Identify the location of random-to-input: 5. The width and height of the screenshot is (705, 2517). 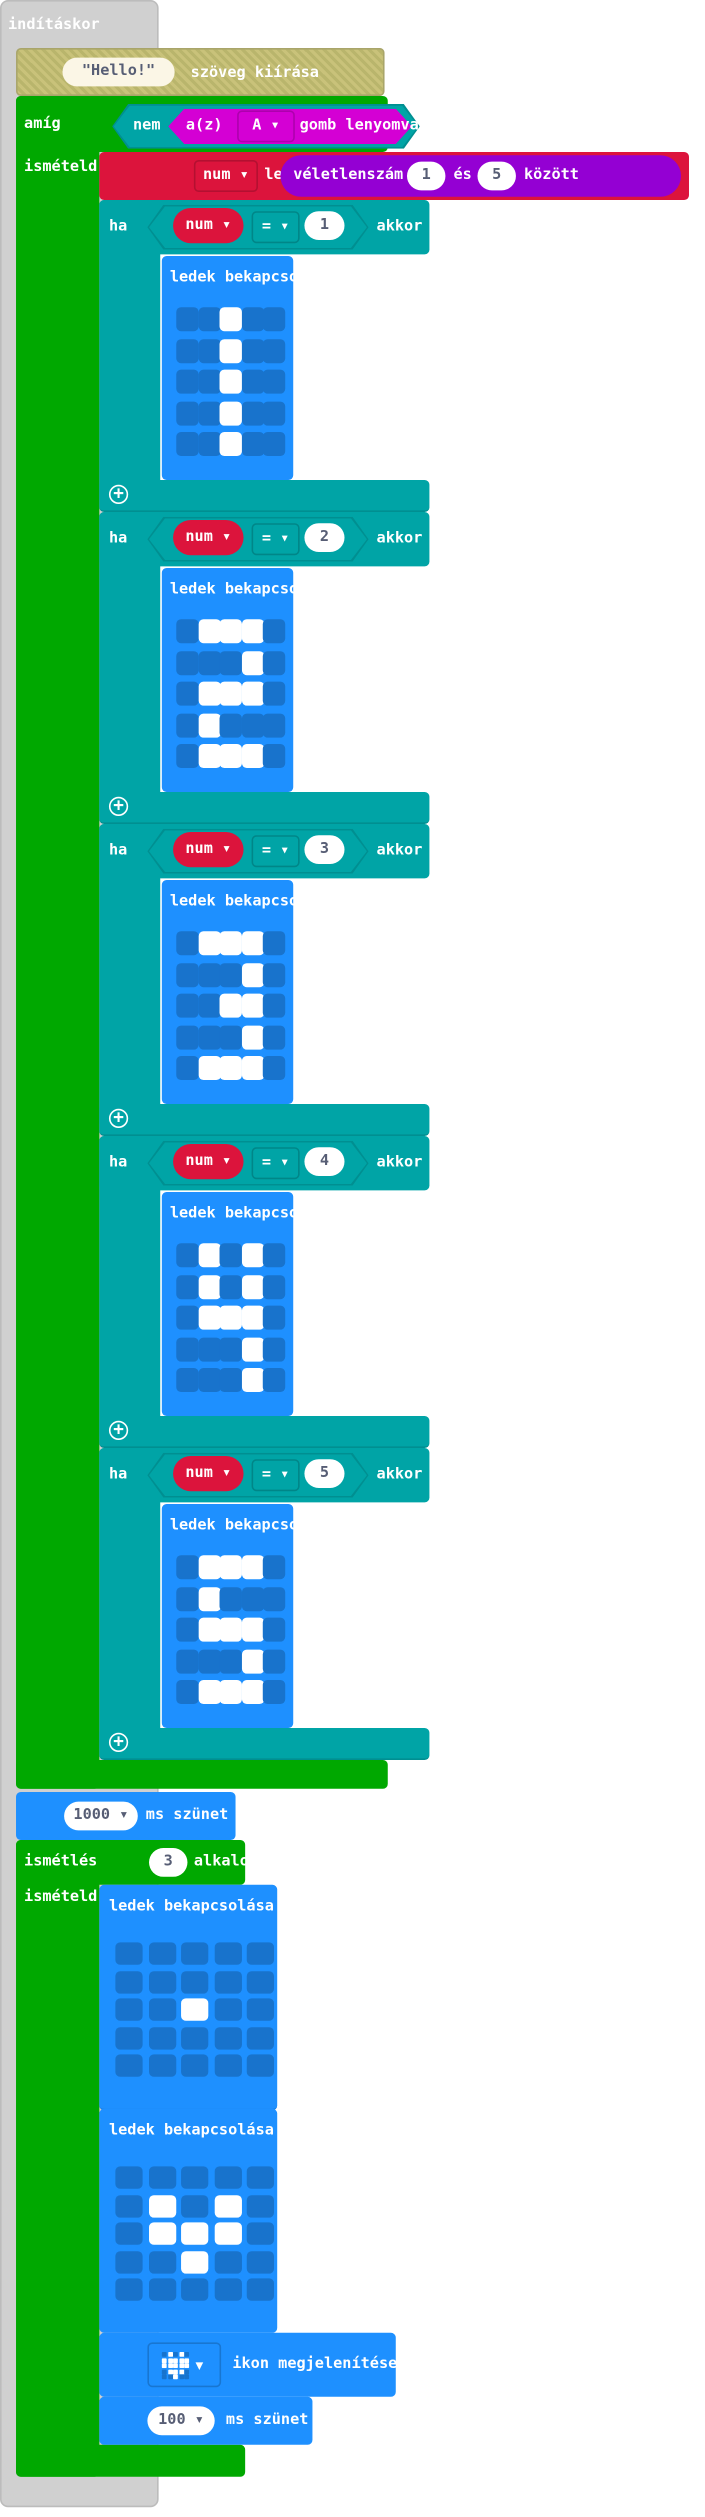
(496, 176).